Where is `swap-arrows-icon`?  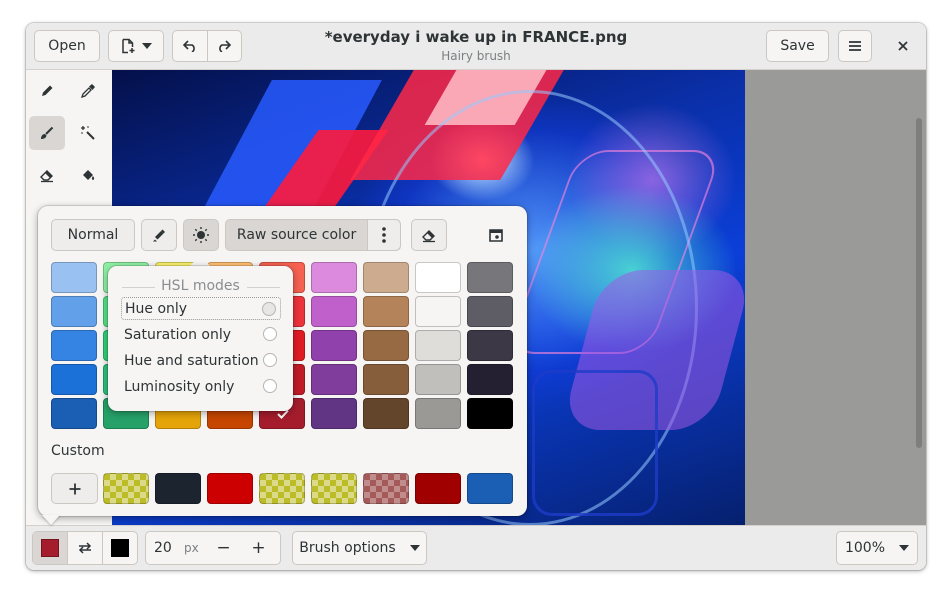
swap-arrows-icon is located at coordinates (85, 548).